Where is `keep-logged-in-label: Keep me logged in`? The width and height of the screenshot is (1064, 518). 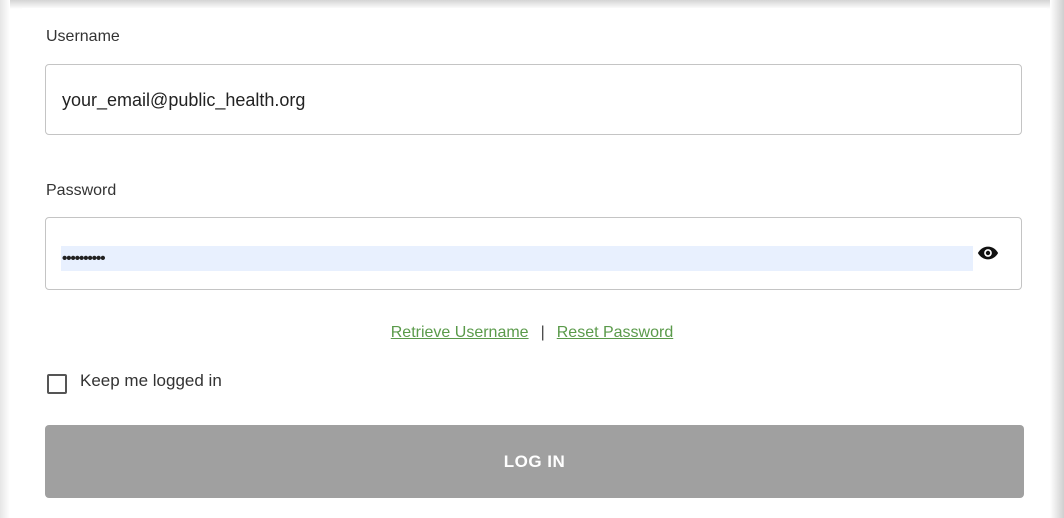
keep-logged-in-label: Keep me logged in is located at coordinates (151, 381).